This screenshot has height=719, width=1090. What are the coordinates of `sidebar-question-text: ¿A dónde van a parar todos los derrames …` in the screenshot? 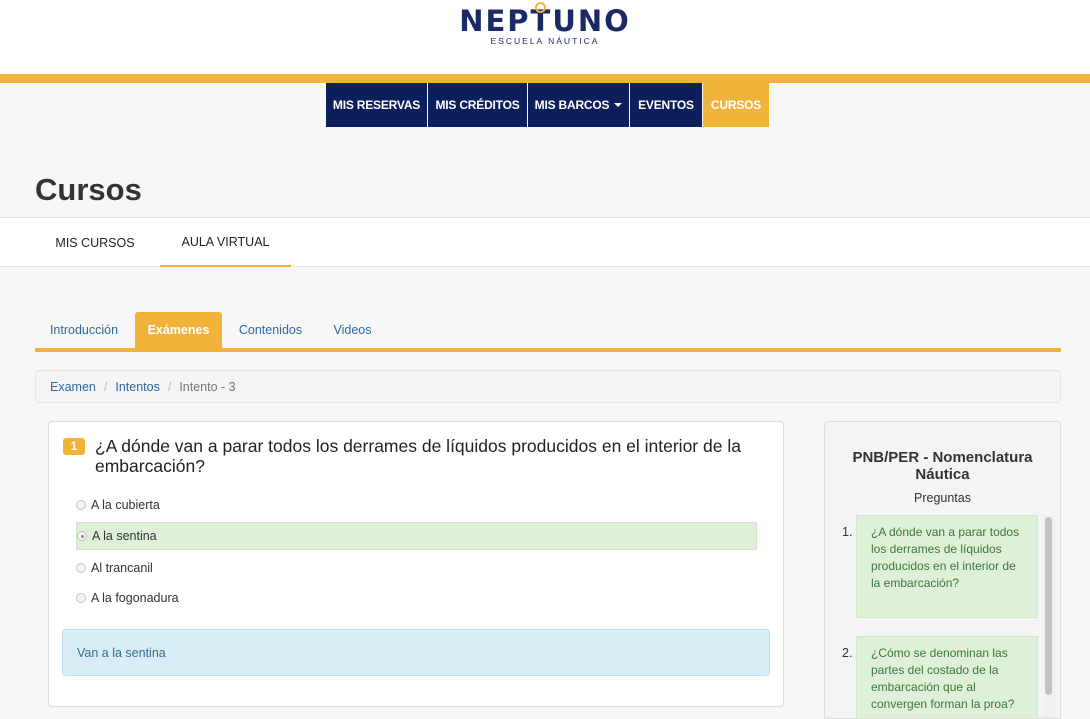 It's located at (947, 566).